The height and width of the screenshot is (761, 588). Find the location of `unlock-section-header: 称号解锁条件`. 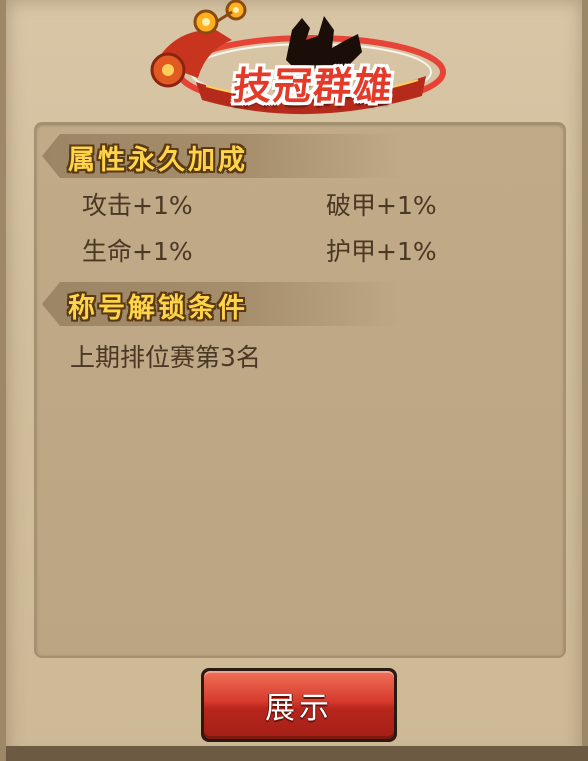

unlock-section-header: 称号解锁条件 is located at coordinates (222, 304).